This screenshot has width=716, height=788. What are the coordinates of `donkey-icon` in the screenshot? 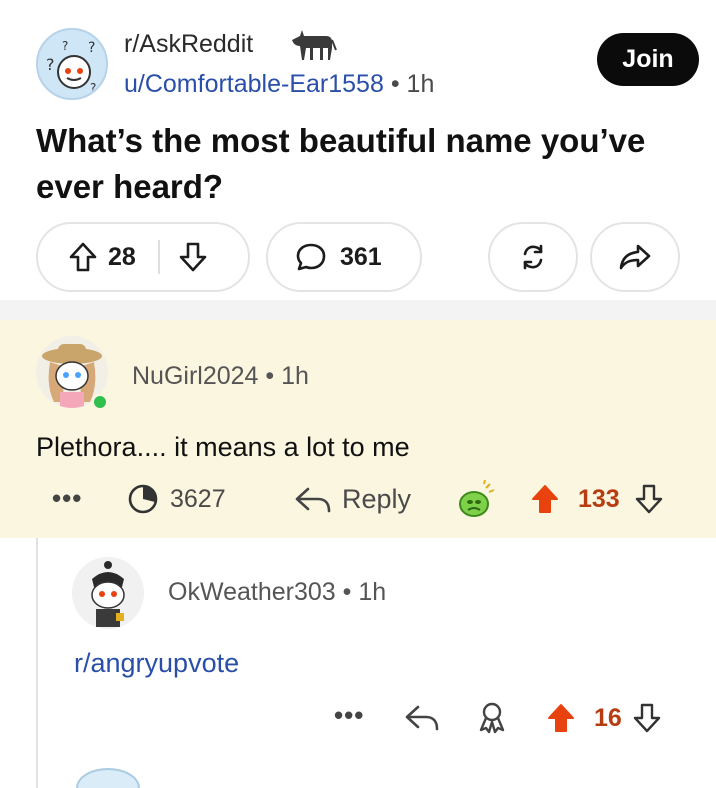 It's located at (314, 45).